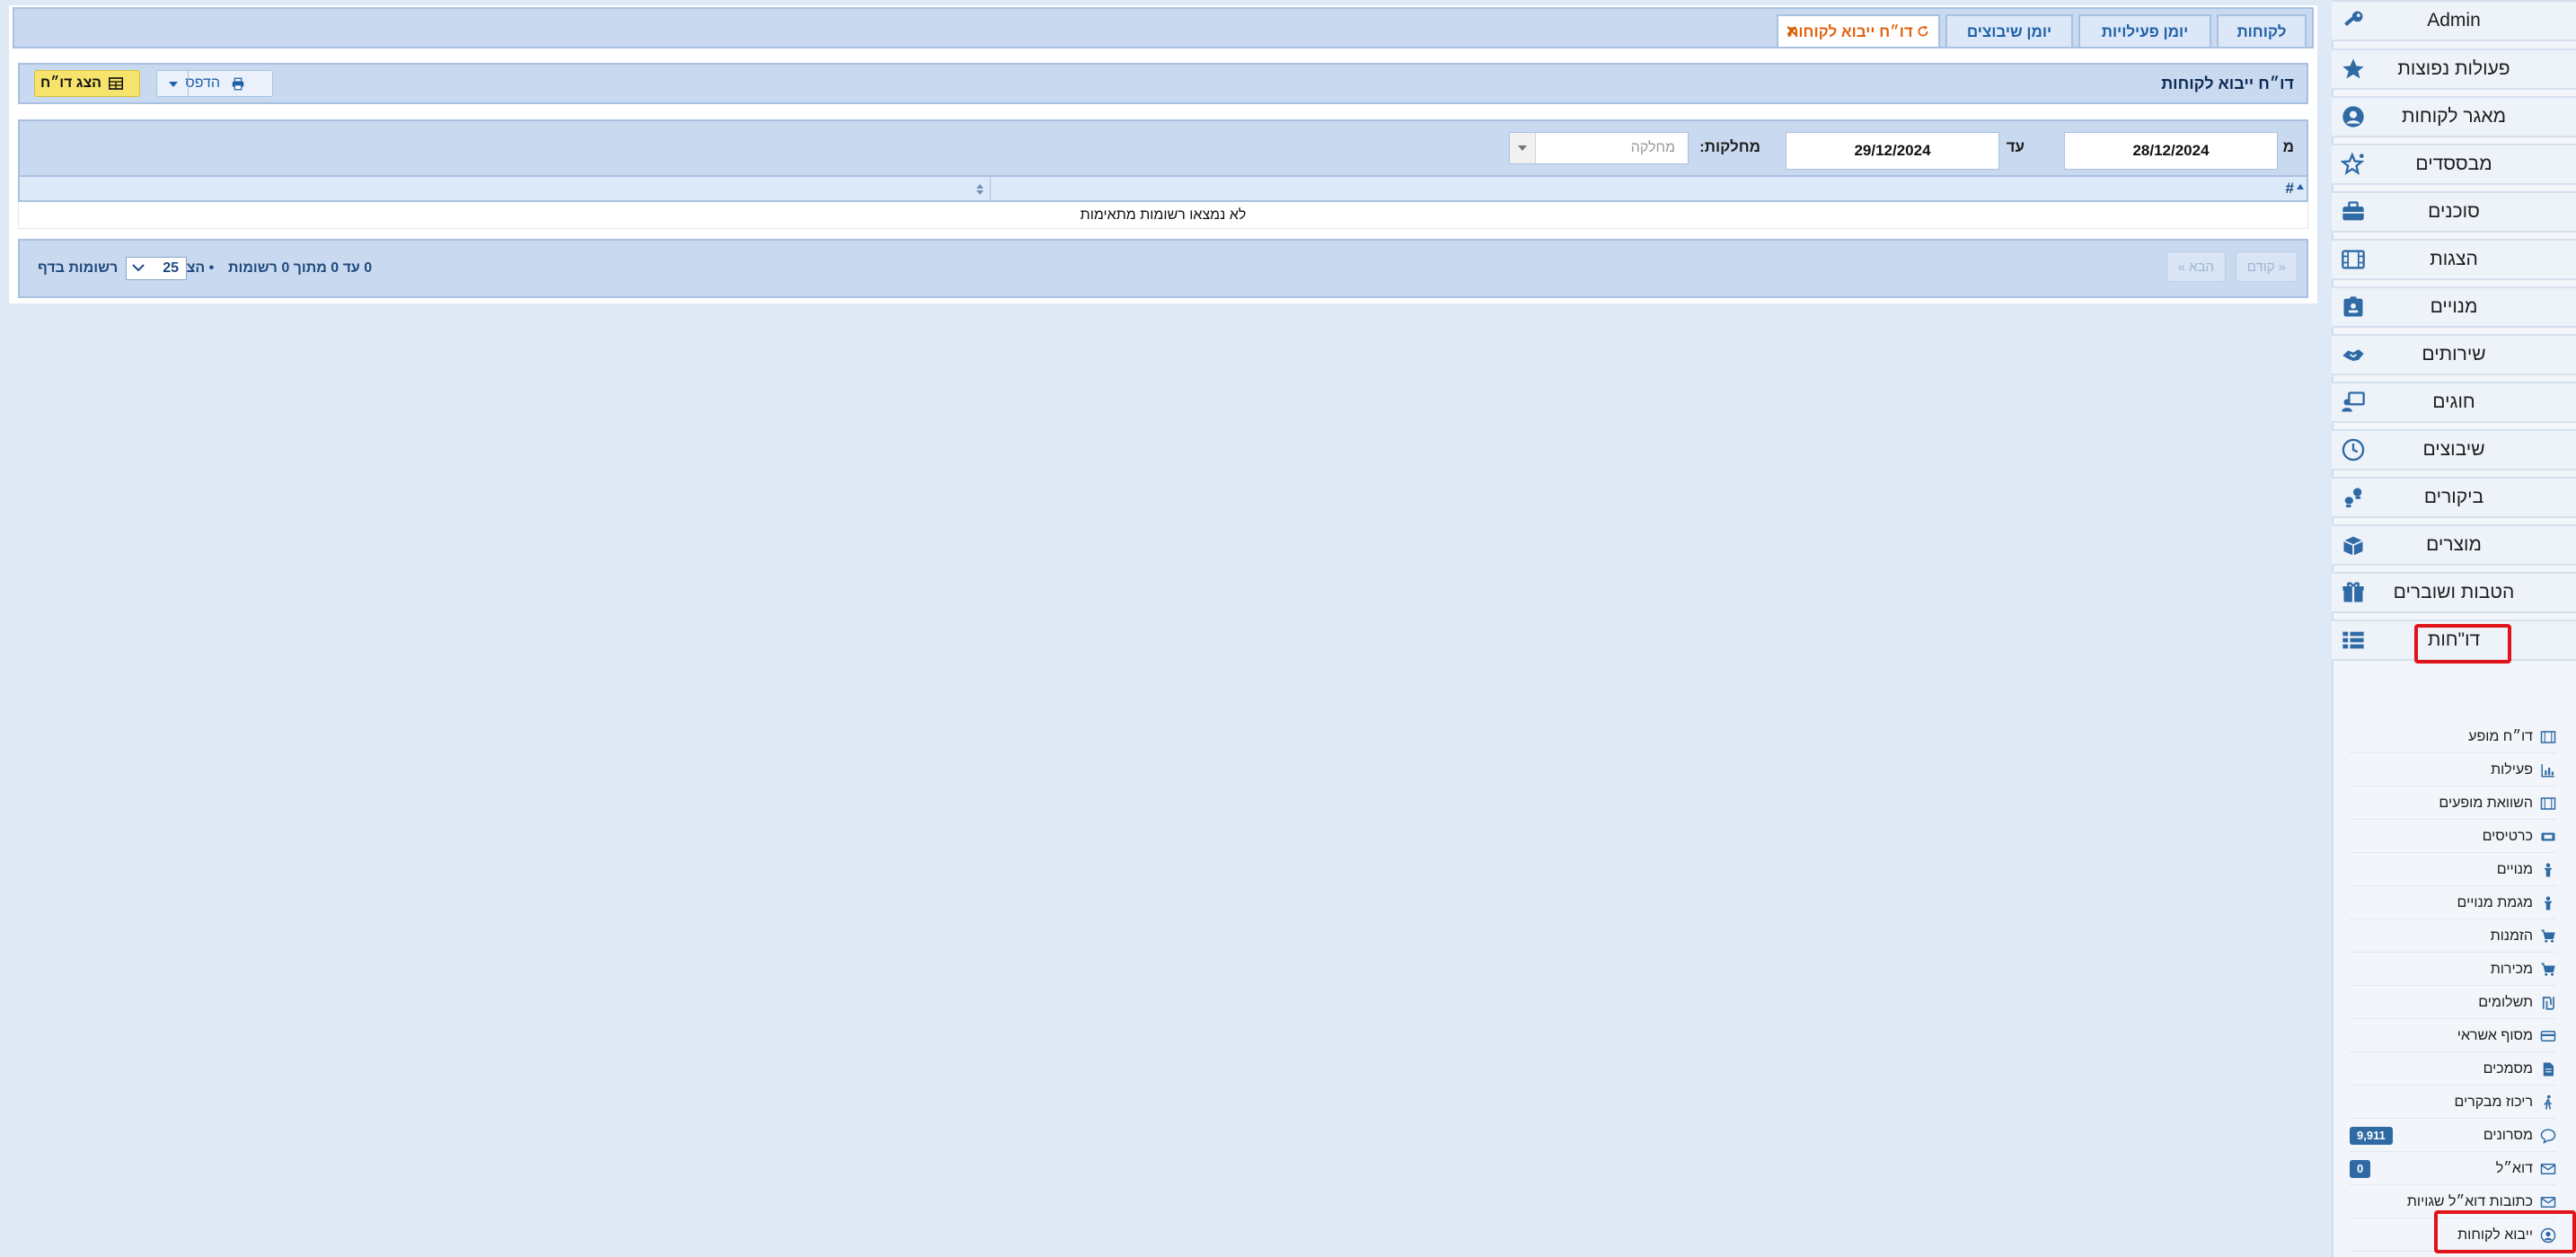 The height and width of the screenshot is (1257, 2576). What do you see at coordinates (2548, 1136) in the screenshot?
I see `comment-icon` at bounding box center [2548, 1136].